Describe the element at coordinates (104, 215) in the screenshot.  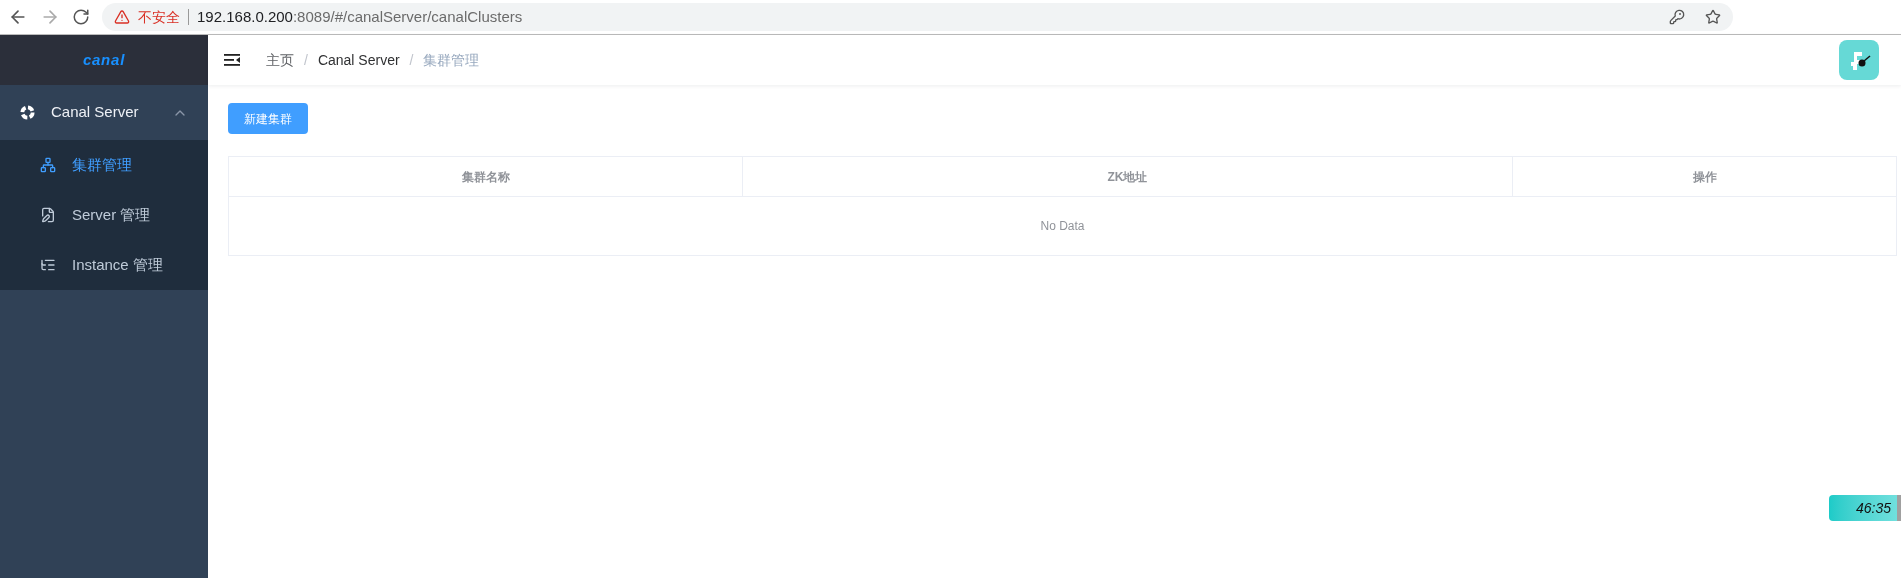
I see `sidebar-item: Server 管理` at that location.